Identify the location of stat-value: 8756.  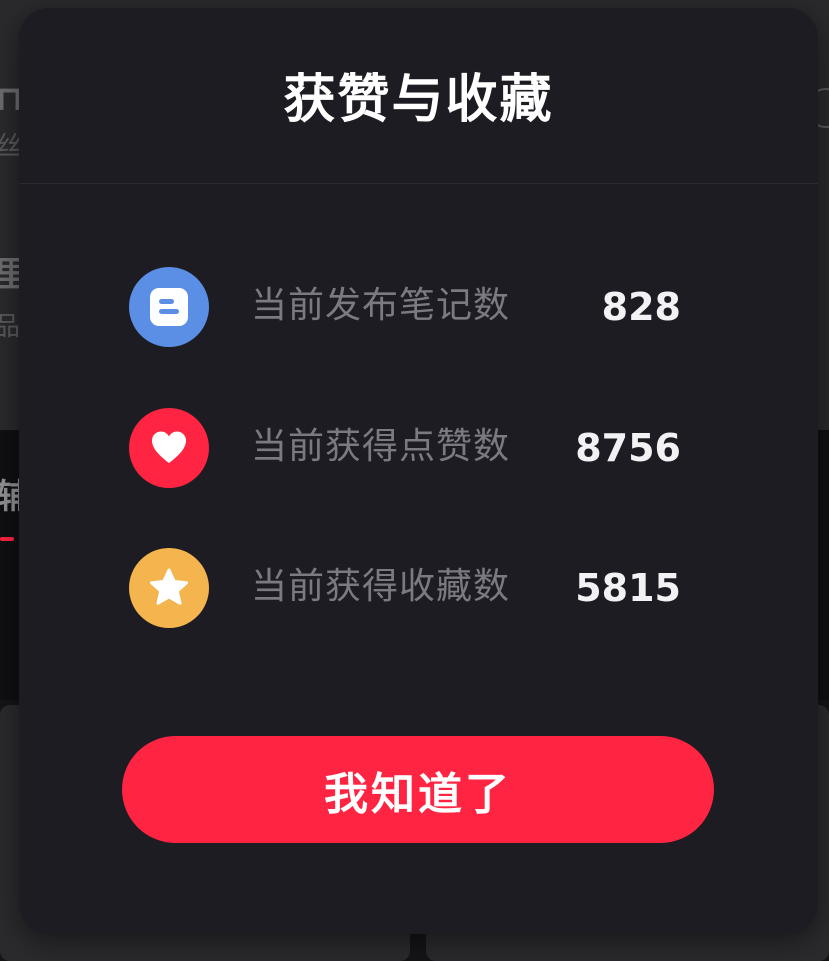
(628, 448).